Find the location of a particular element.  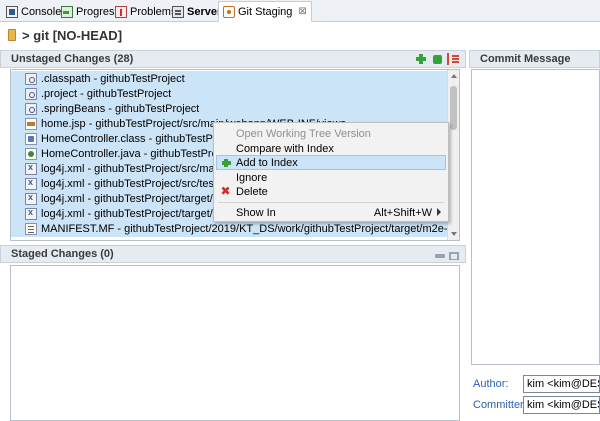

git-staging-icon is located at coordinates (229, 11).